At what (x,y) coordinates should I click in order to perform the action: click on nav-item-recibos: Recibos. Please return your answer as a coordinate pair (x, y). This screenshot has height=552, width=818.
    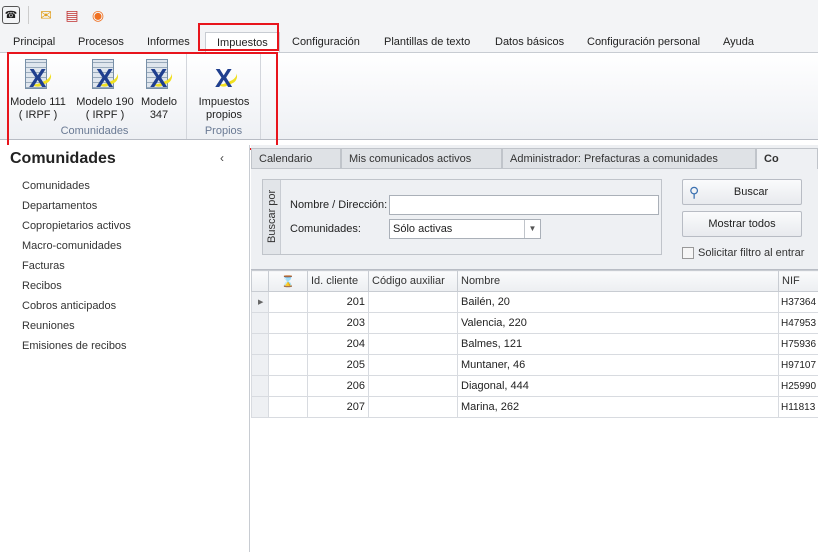
    Looking at the image, I should click on (42, 286).